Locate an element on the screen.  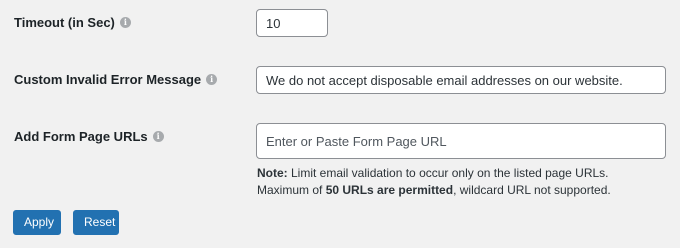
note-prefix: Note: is located at coordinates (272, 173).